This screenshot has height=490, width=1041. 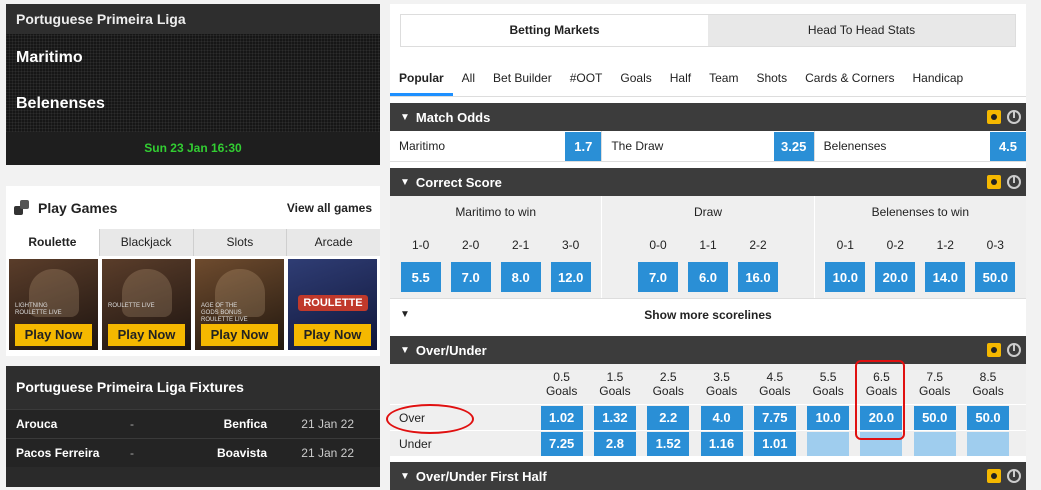 What do you see at coordinates (721, 417) in the screenshot?
I see `odds-button: 4.0` at bounding box center [721, 417].